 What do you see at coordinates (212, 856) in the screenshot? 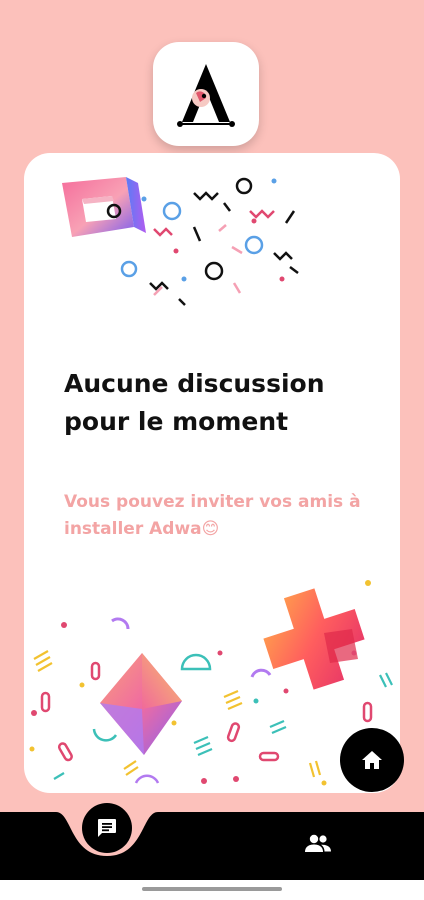
I see `nav-bar-background` at bounding box center [212, 856].